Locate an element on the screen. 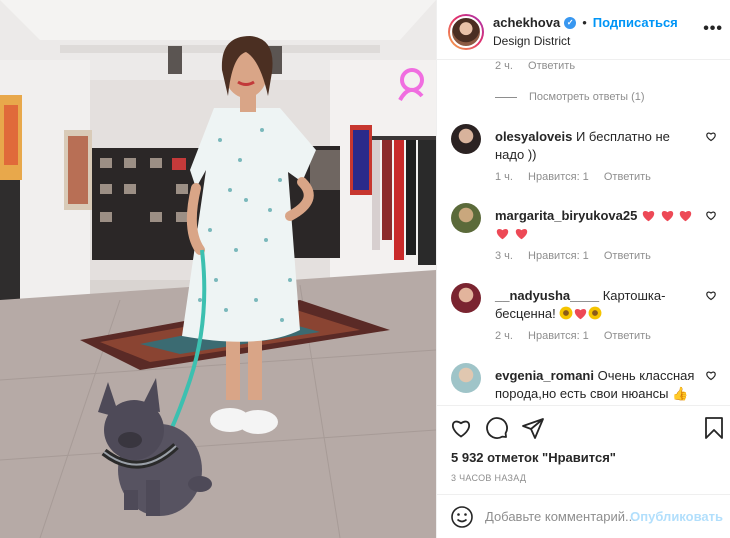  comment-meta: 2 ч. Нравится: 1 Ответить is located at coordinates (579, 336).